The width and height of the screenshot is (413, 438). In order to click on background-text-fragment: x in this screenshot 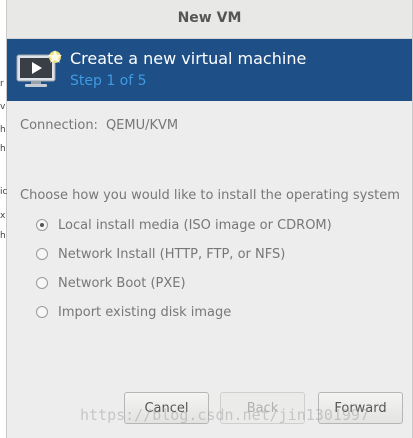, I will do `click(3, 216)`.